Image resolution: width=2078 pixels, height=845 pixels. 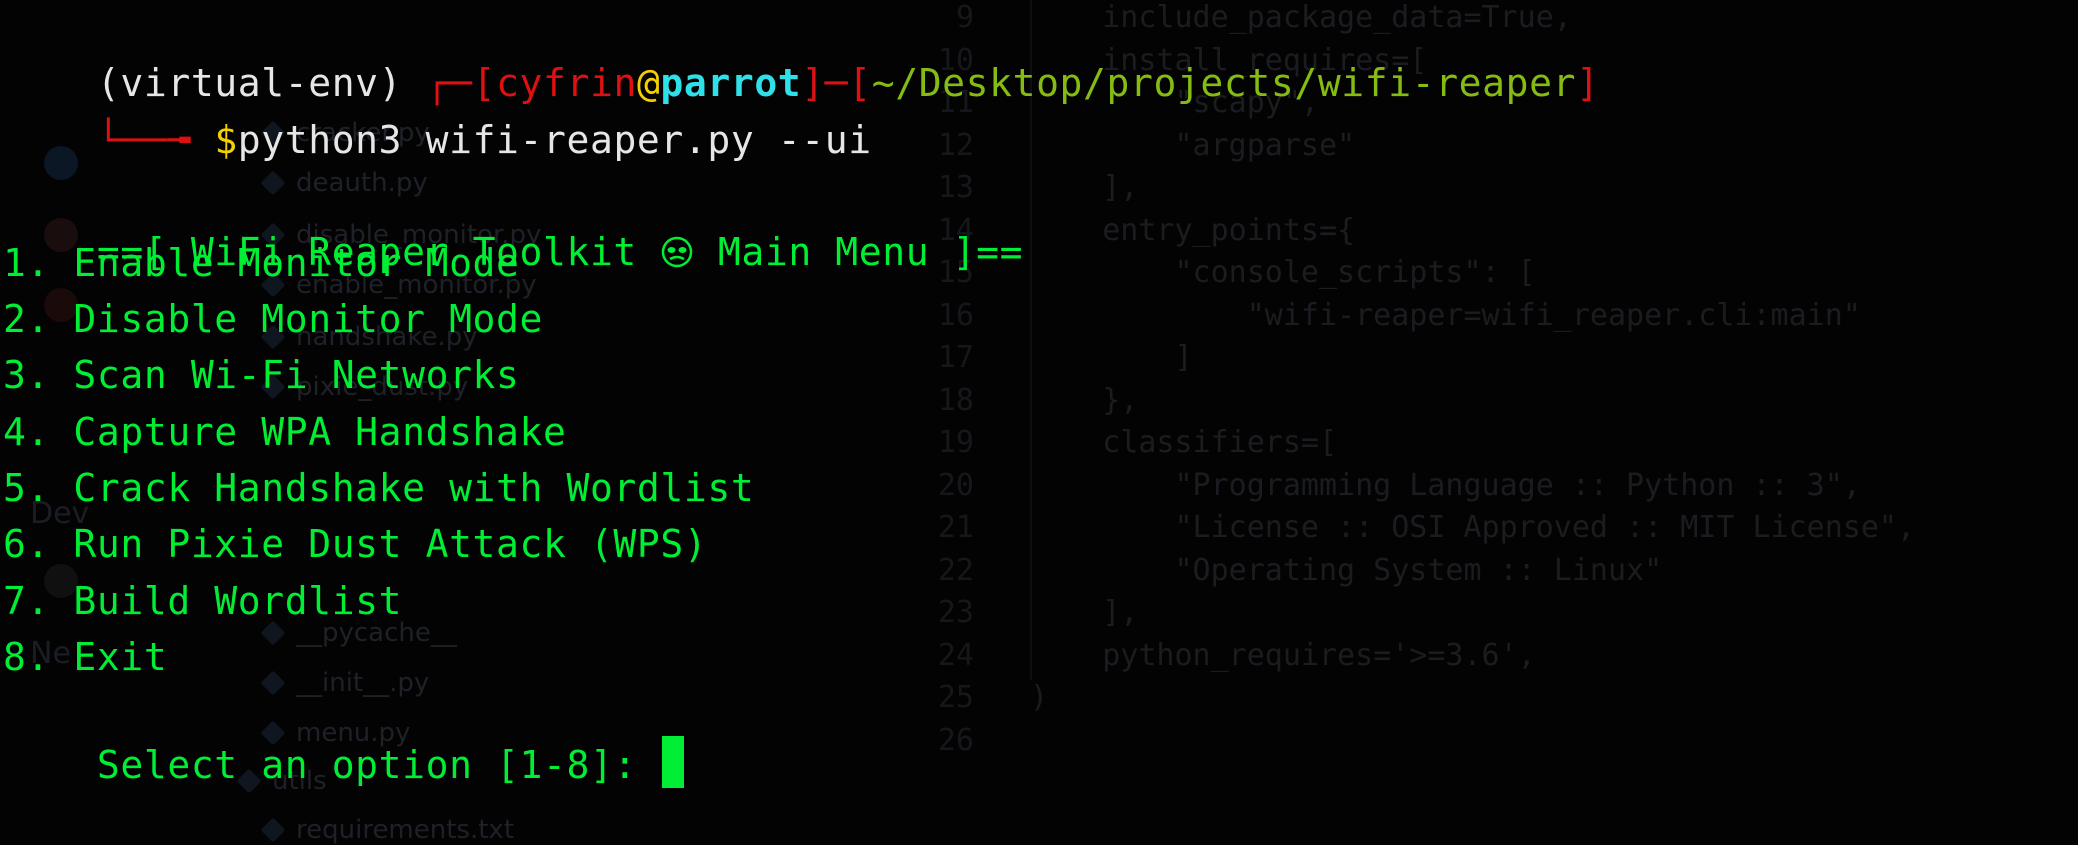 What do you see at coordinates (955, 655) in the screenshot?
I see `line-number: 24` at bounding box center [955, 655].